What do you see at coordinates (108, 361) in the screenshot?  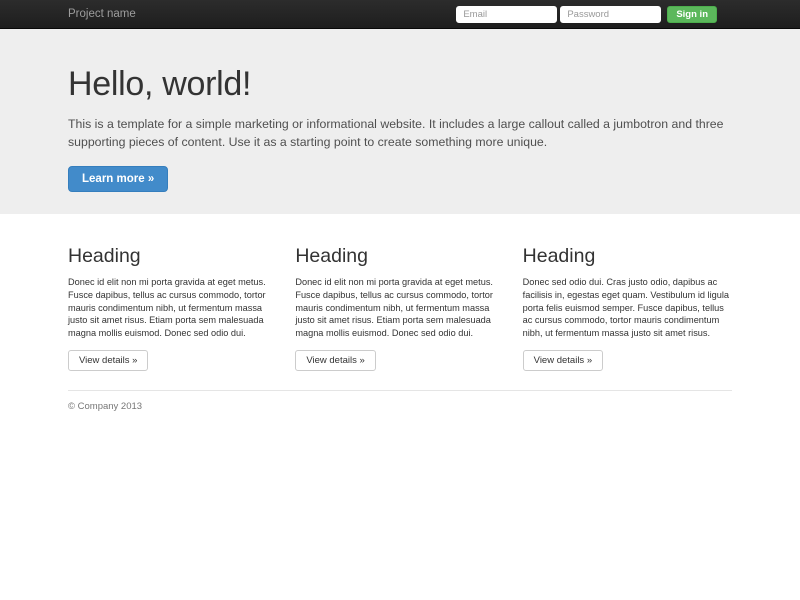 I see `view-details-button-1: View details »` at bounding box center [108, 361].